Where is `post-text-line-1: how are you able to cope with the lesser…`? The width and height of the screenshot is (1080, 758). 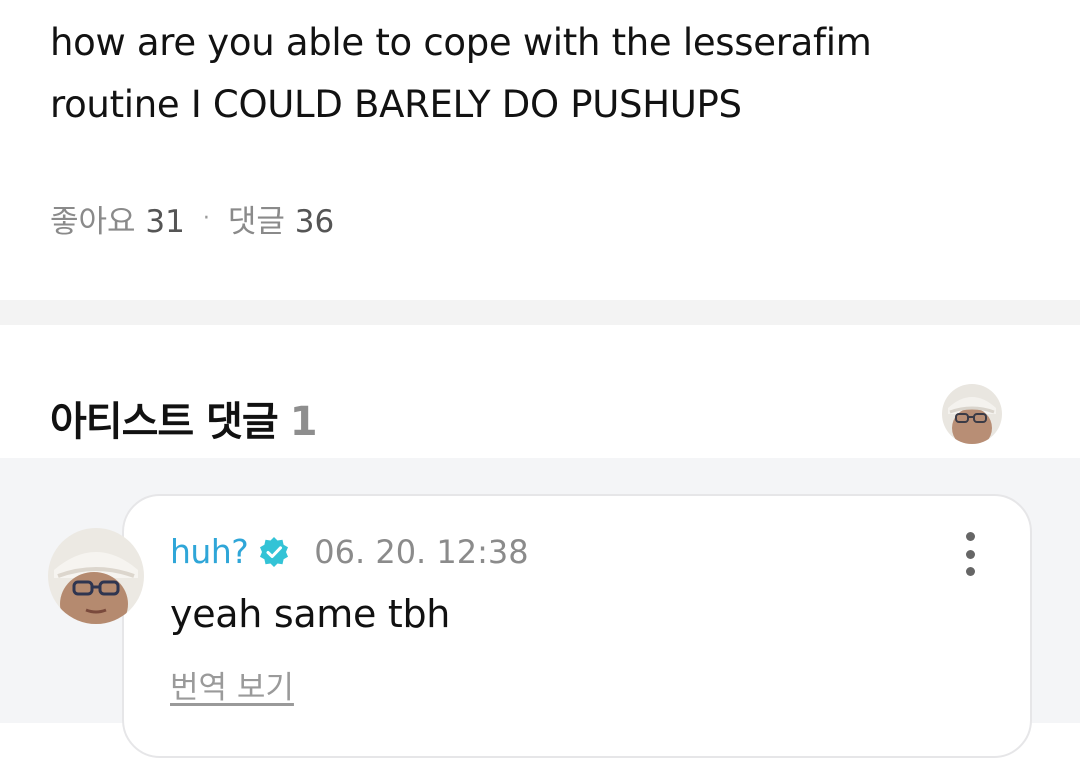 post-text-line-1: how are you able to cope with the lesser… is located at coordinates (461, 42).